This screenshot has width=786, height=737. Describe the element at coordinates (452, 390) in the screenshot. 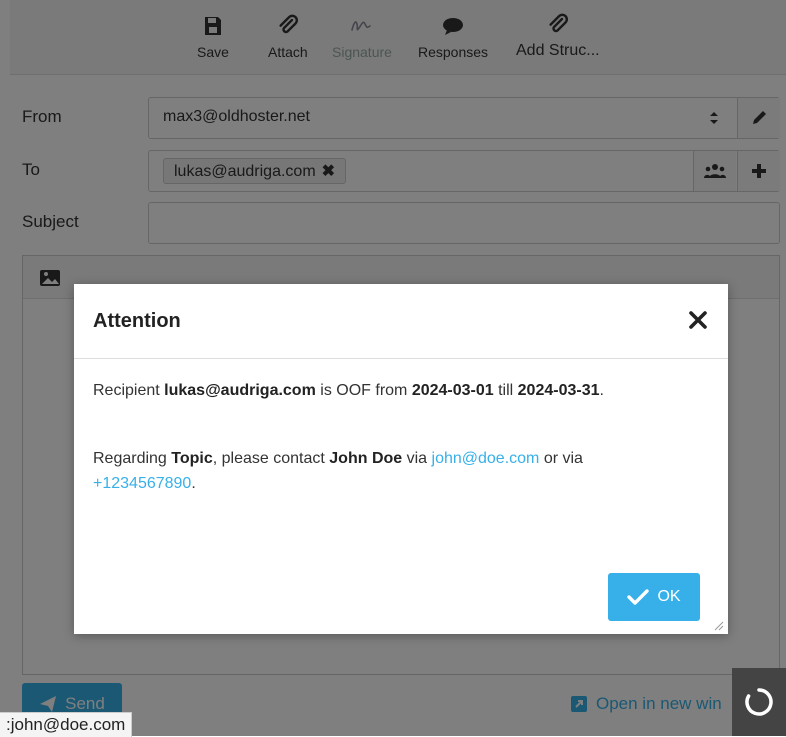

I see `oof-from-date: 2024-03-01` at that location.